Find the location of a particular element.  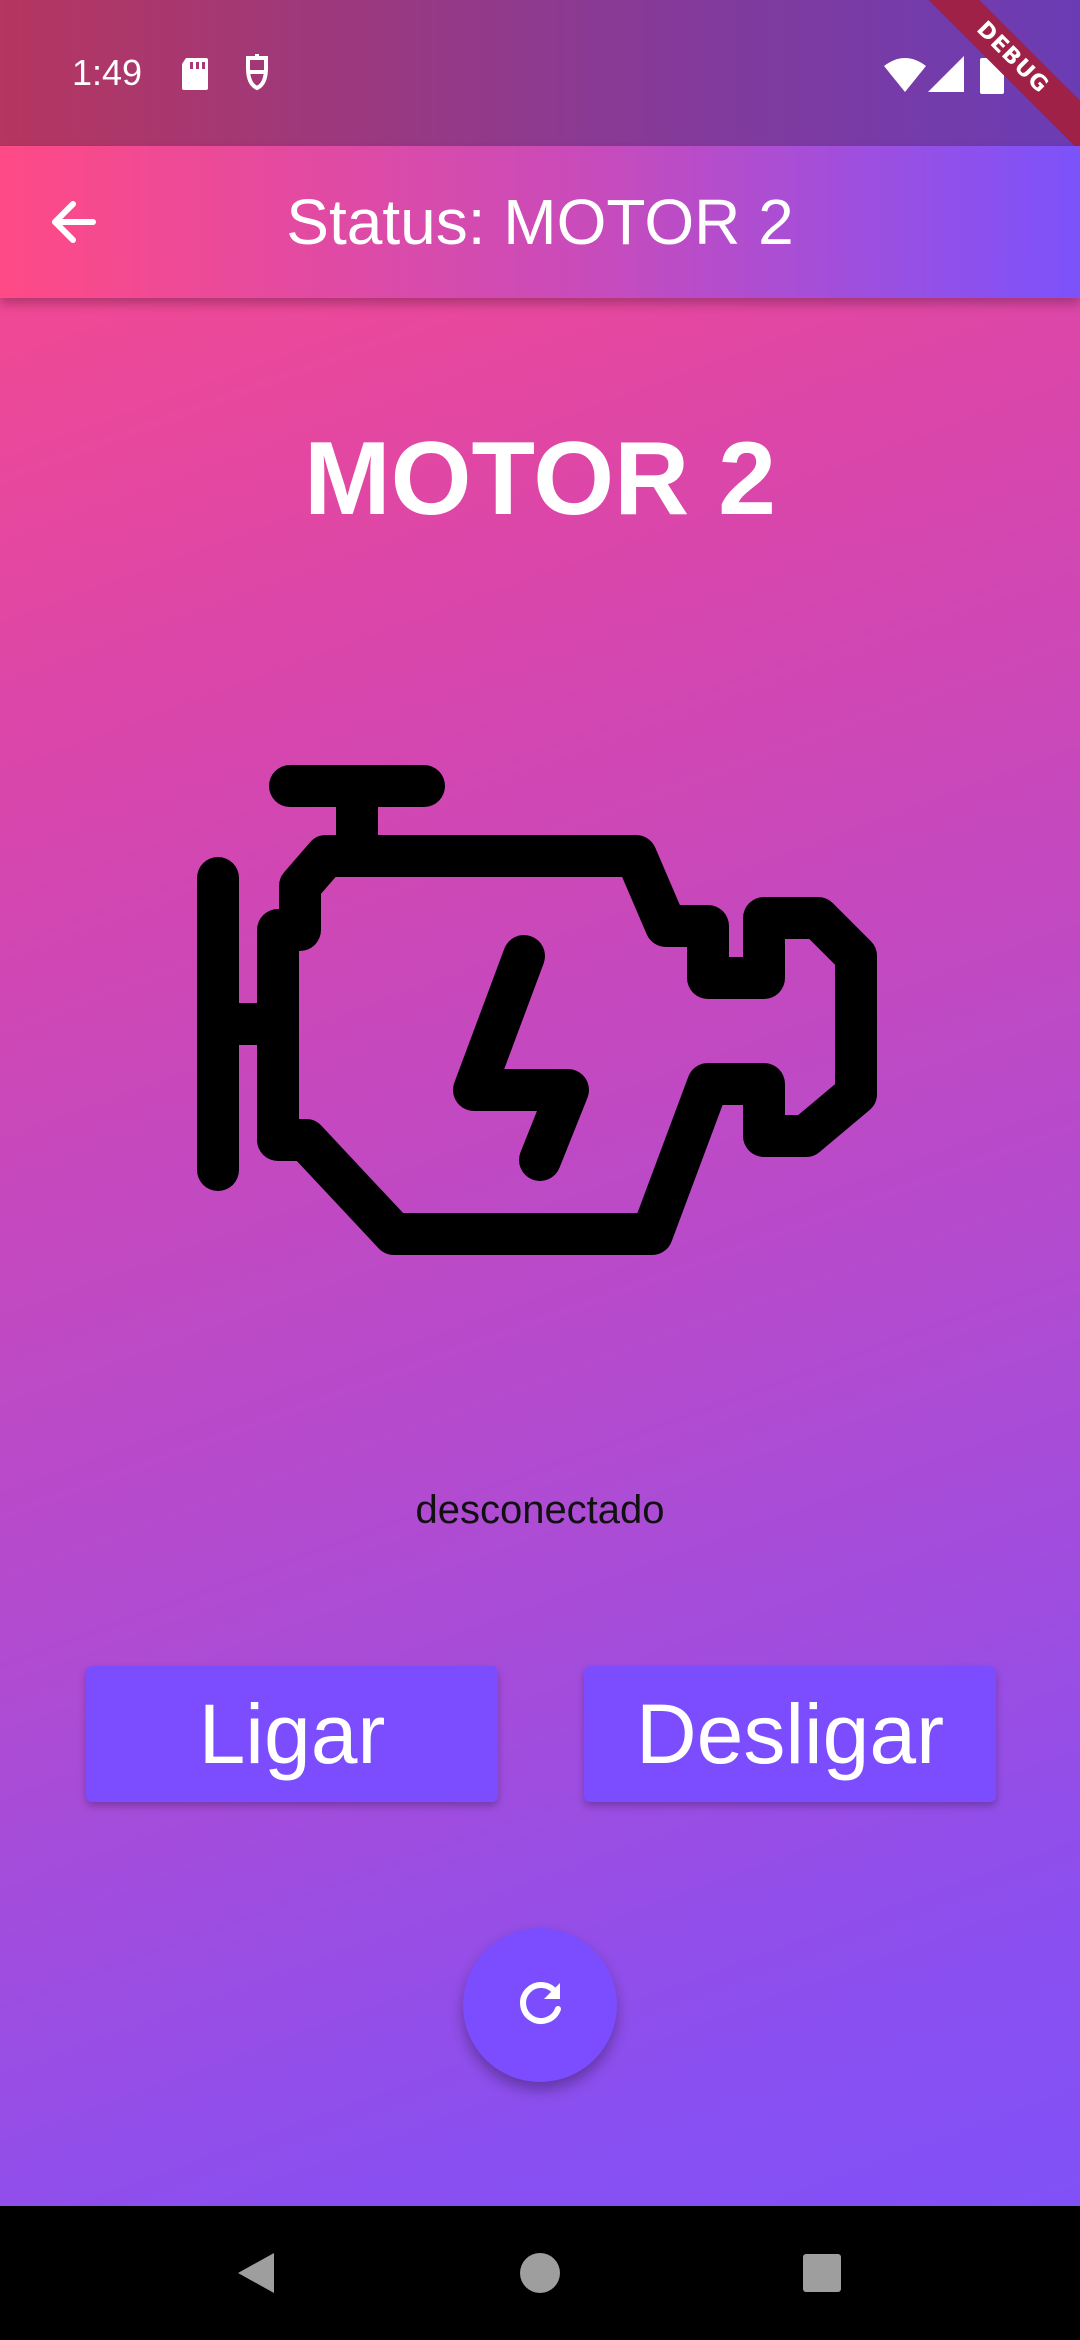

nav-home-icon is located at coordinates (540, 2273).